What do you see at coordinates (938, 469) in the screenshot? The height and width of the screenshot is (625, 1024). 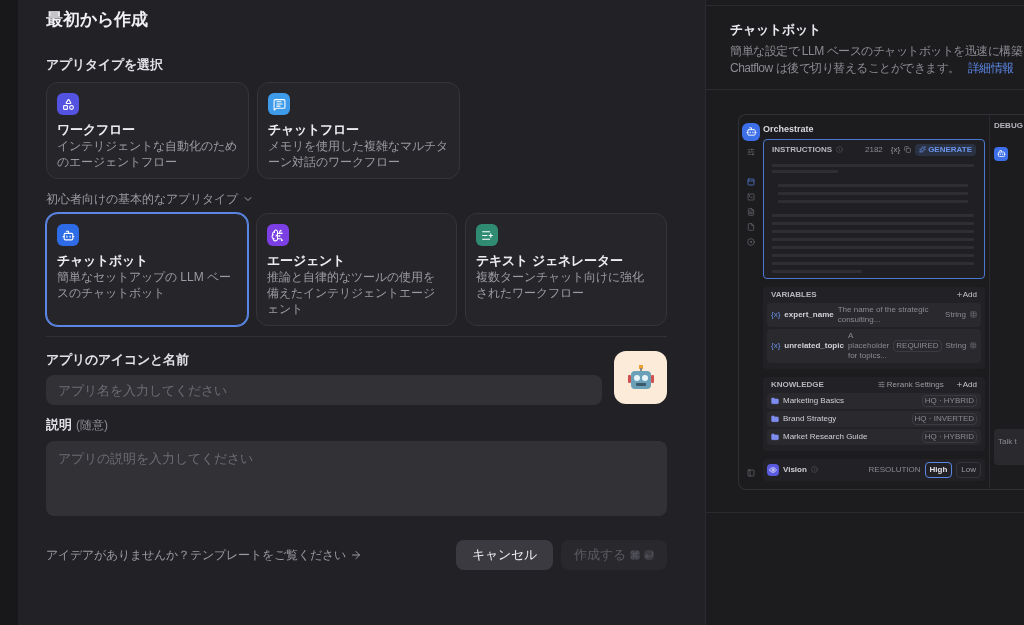 I see `resolution-option: High` at bounding box center [938, 469].